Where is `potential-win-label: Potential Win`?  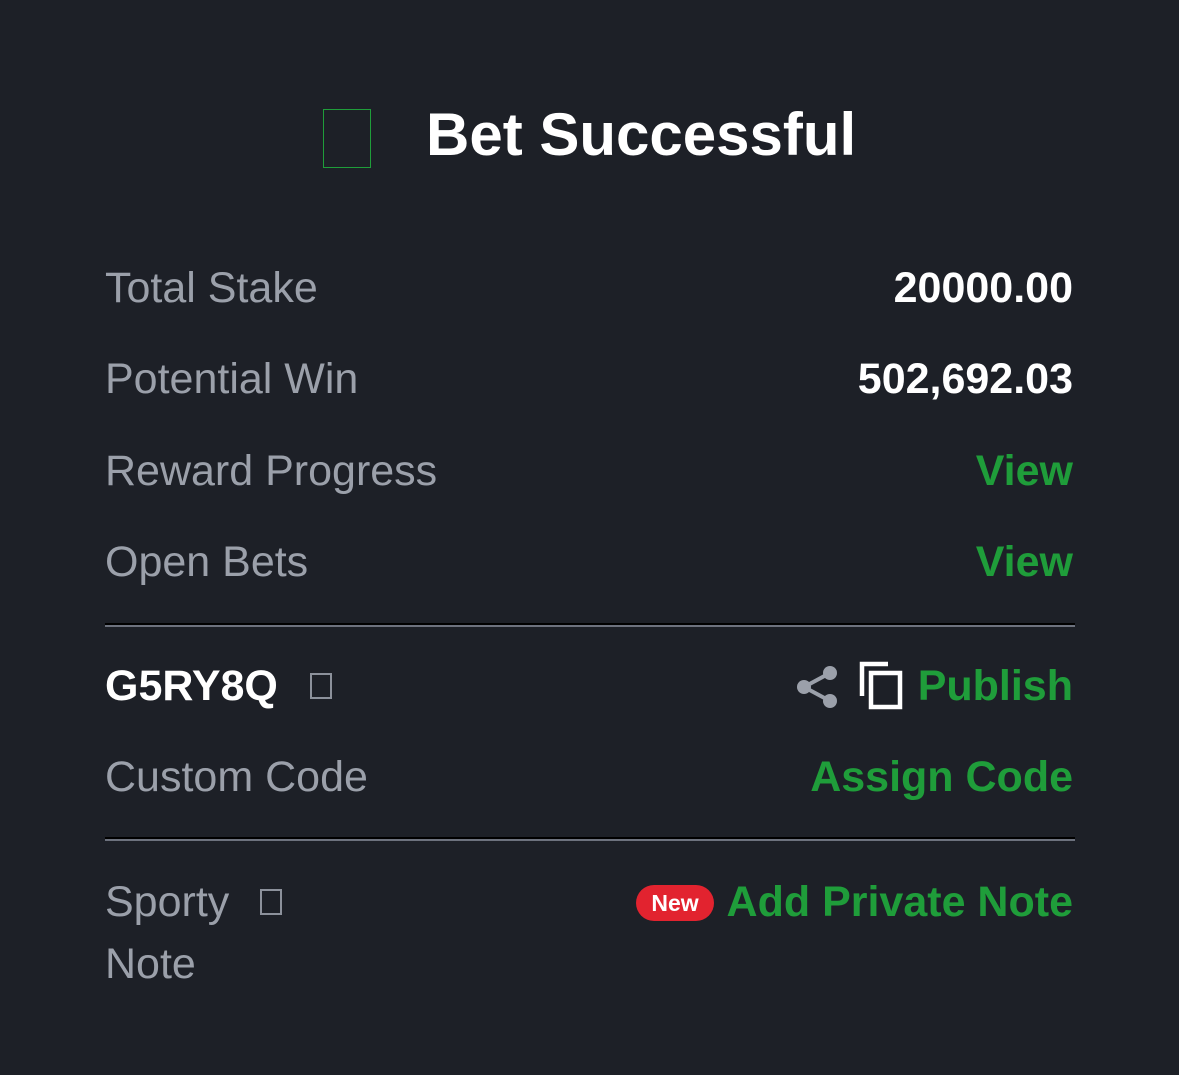
potential-win-label: Potential Win is located at coordinates (232, 379).